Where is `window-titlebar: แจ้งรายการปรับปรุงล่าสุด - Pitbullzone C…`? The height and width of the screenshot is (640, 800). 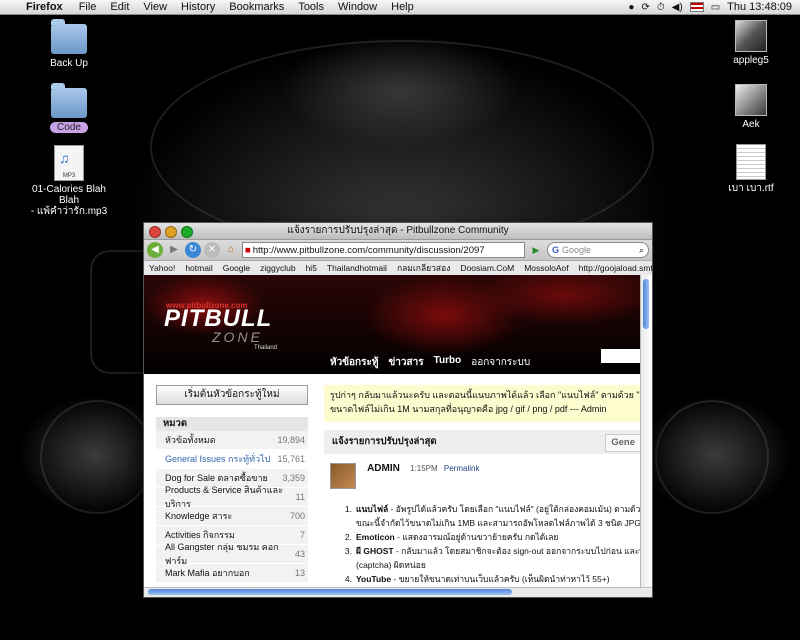
window-titlebar: แจ้งรายการปรับปรุงล่าสุด - Pitbullzone C… is located at coordinates (398, 231).